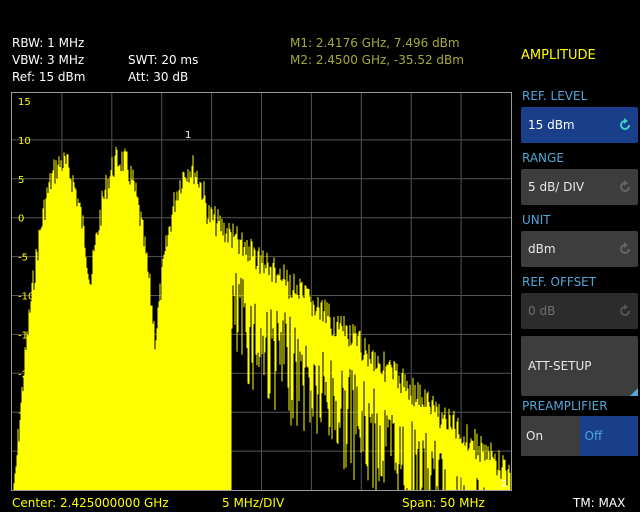 Image resolution: width=640 pixels, height=512 pixels. I want to click on y-axis-label: -15, so click(26, 335).